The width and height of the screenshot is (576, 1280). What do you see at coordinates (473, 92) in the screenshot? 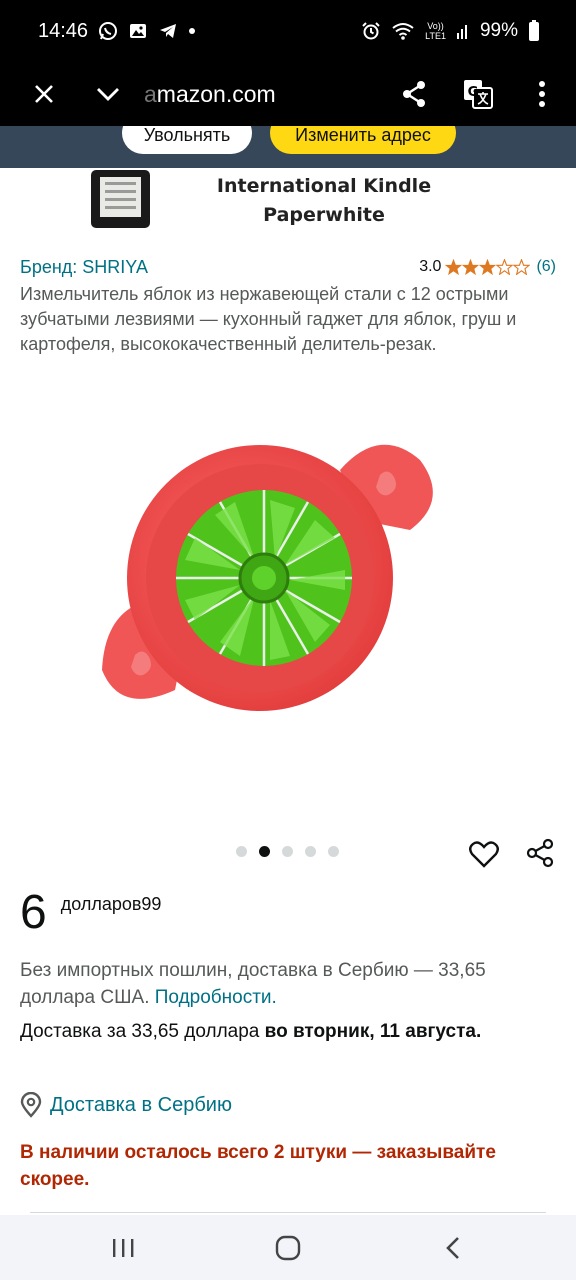
I see `svg-text: G` at bounding box center [473, 92].